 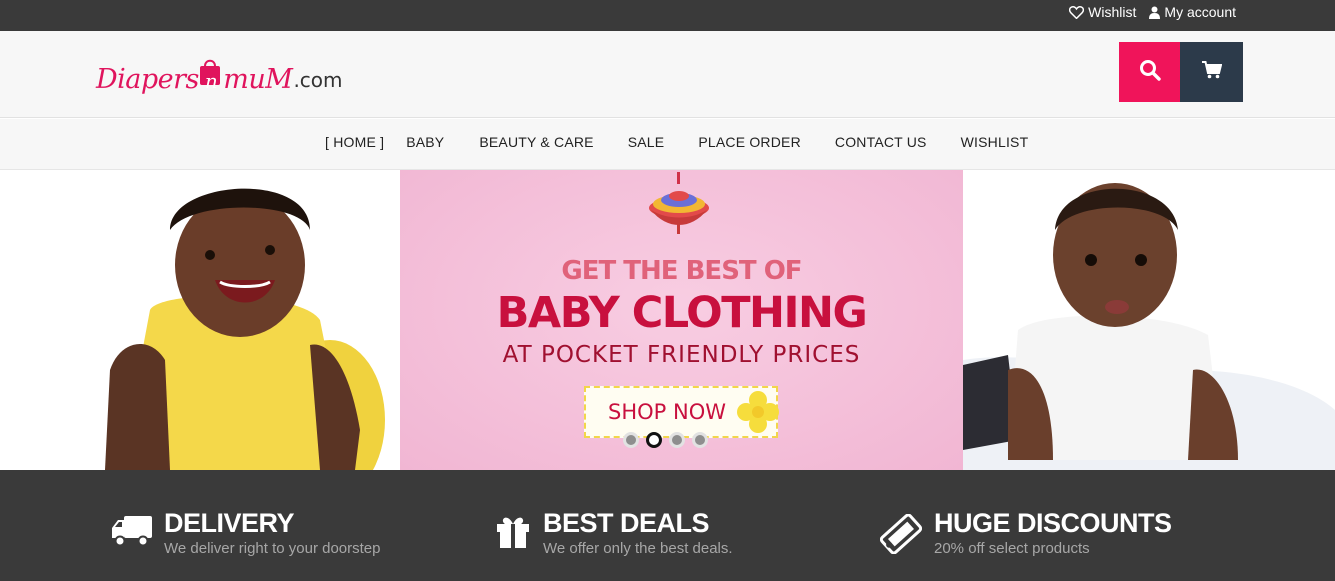 I want to click on feature-title-huge-discounts: HUGE DISCOUNTS, so click(x=1053, y=523).